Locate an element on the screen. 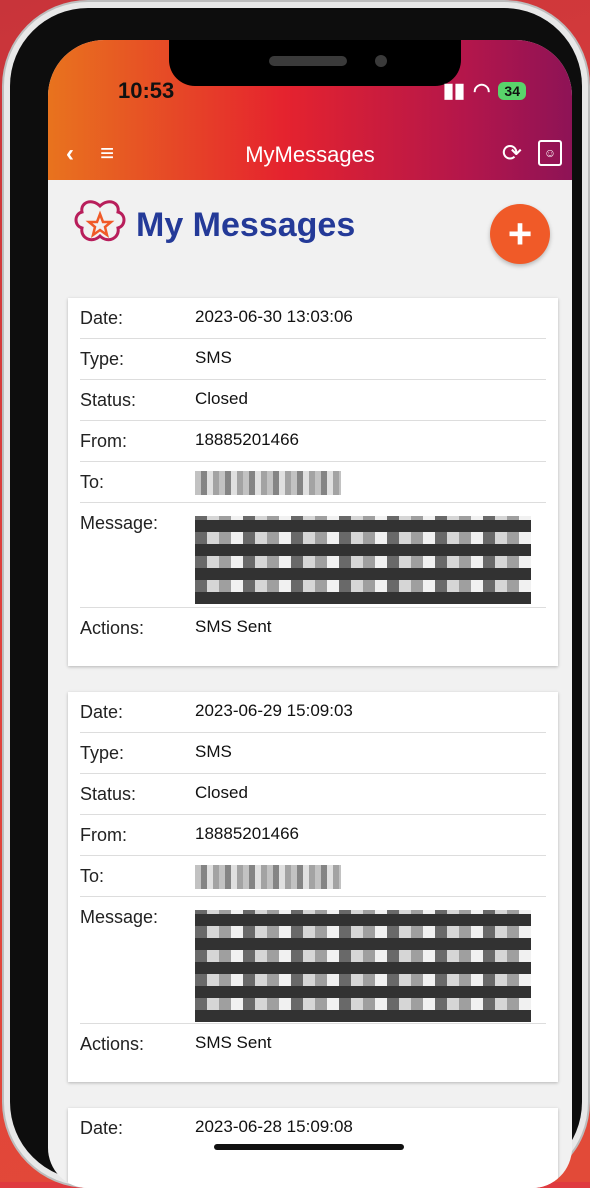 This screenshot has width=590, height=1188. app-bar: ‹ ≡ MyMessages ⟳ ☺ is located at coordinates (310, 156).